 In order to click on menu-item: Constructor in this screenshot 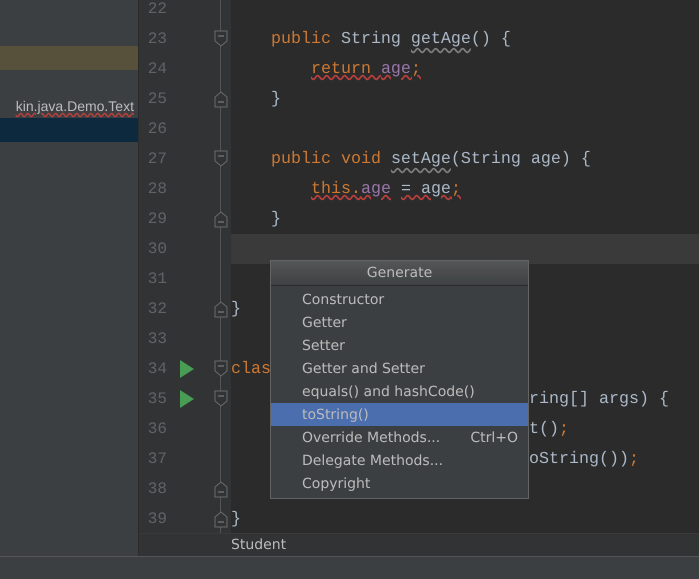, I will do `click(399, 299)`.